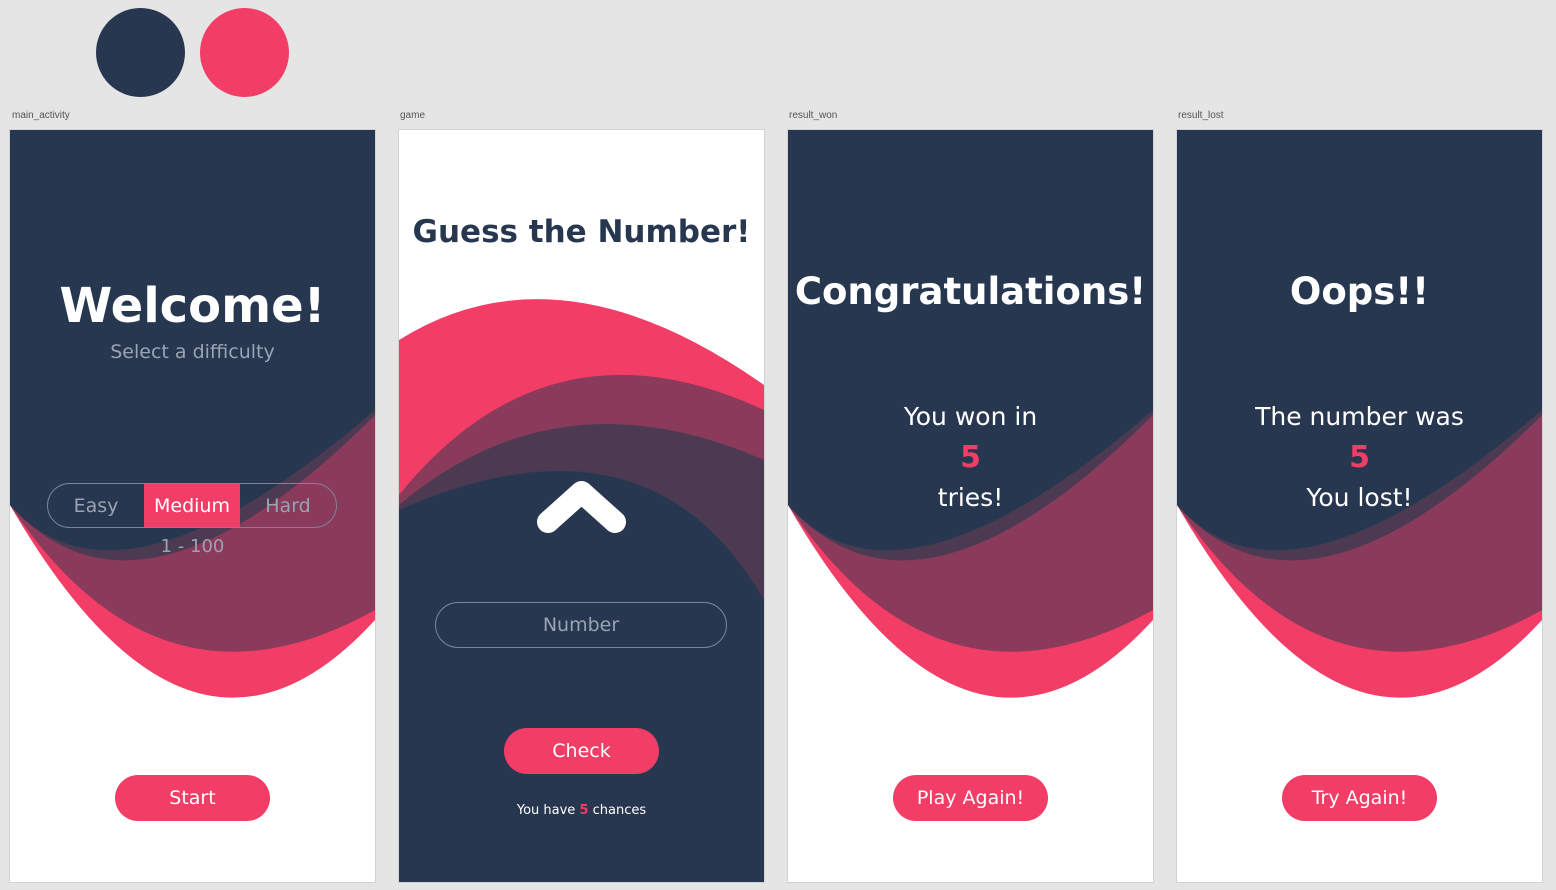  What do you see at coordinates (1359, 497) in the screenshot?
I see `lost-line-2: You lost!` at bounding box center [1359, 497].